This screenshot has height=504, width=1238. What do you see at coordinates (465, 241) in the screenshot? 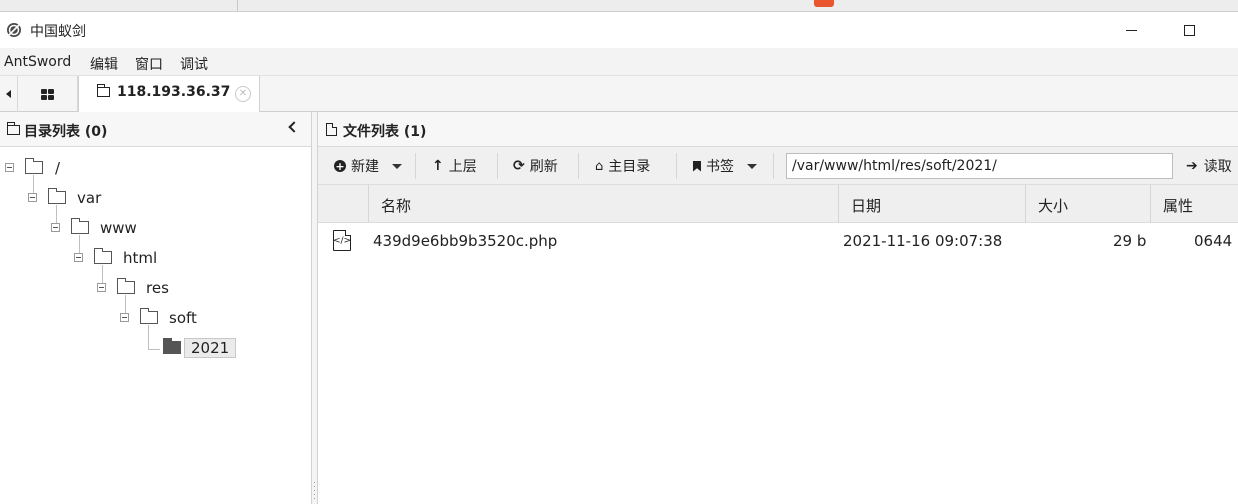
I see `file-name-cell: 439d9e6bb9b3520c.php` at bounding box center [465, 241].